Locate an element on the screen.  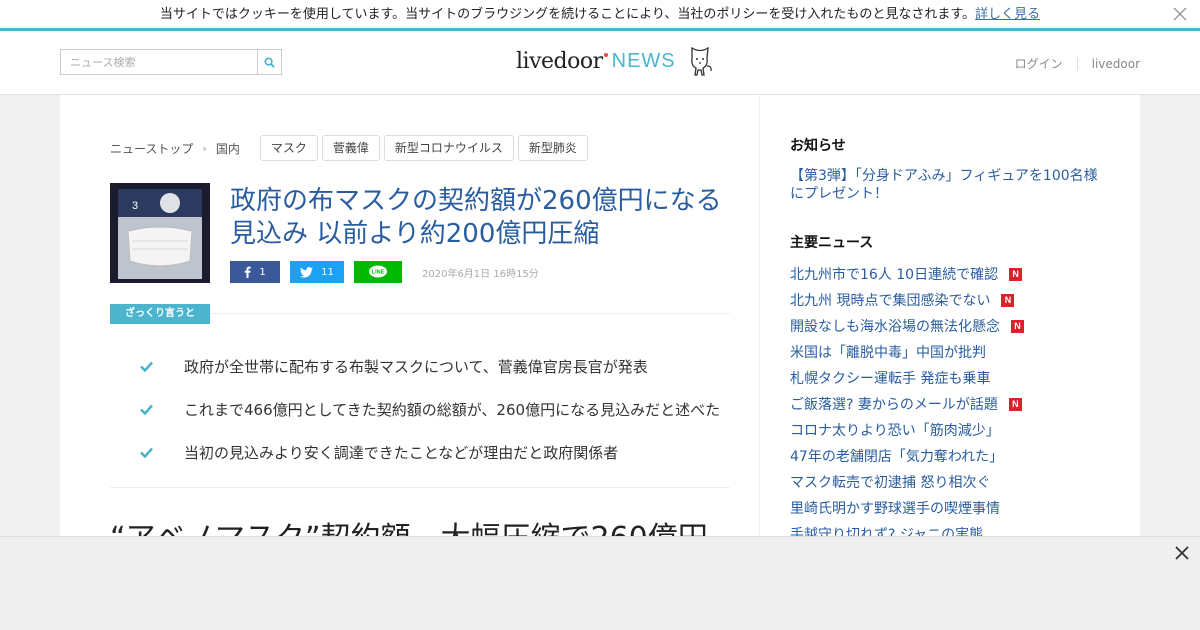
article-thumbnail: 3 is located at coordinates (160, 233).